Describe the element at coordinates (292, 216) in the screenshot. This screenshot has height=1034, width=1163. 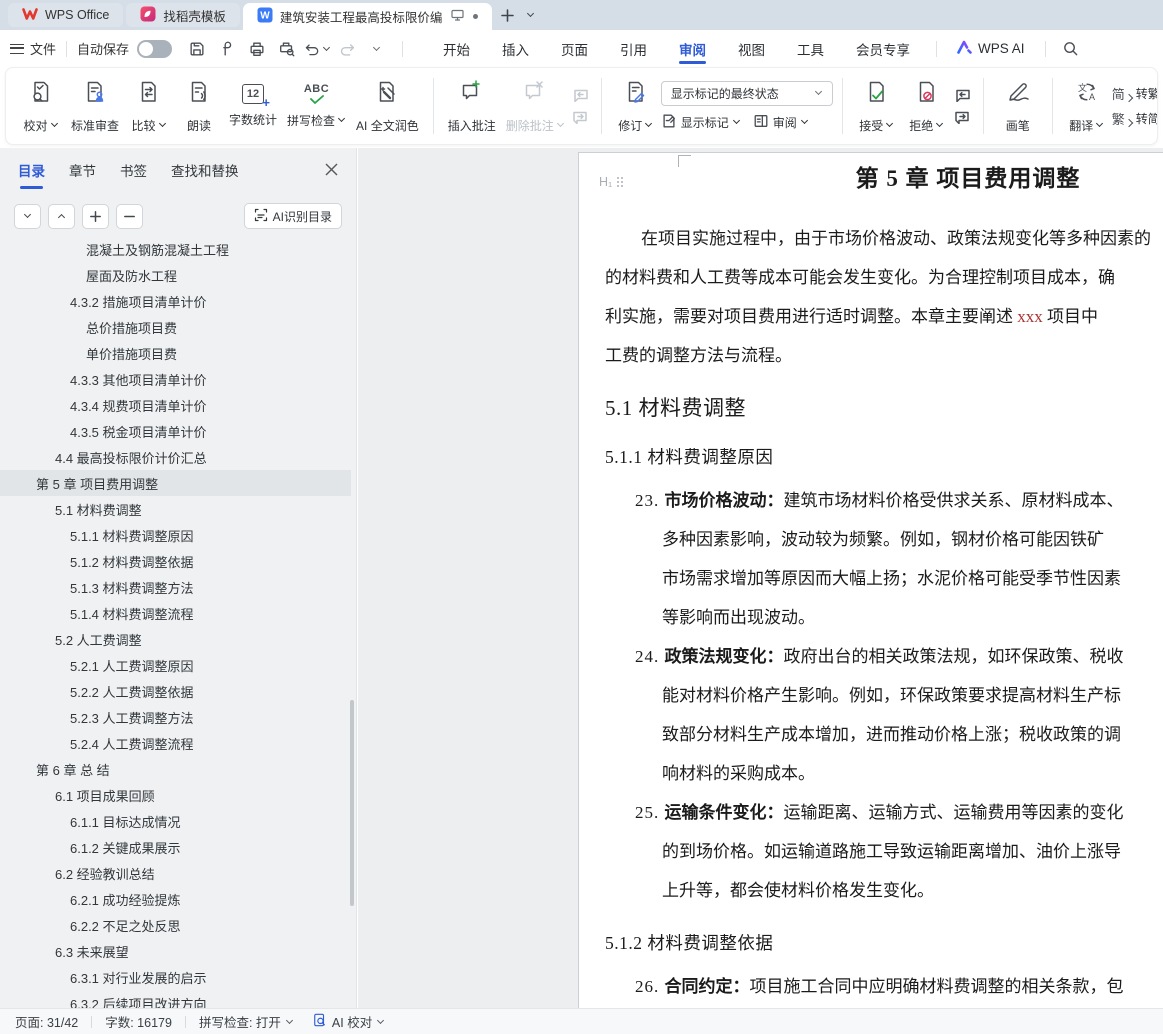
I see `ai-recognize-outline-button: AI识别目录` at that location.